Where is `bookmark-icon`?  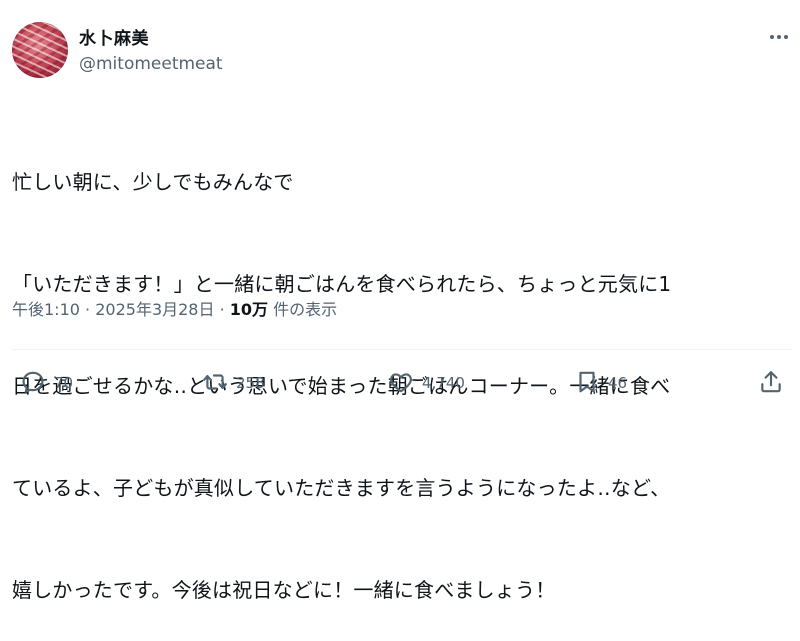
bookmark-icon is located at coordinates (587, 382).